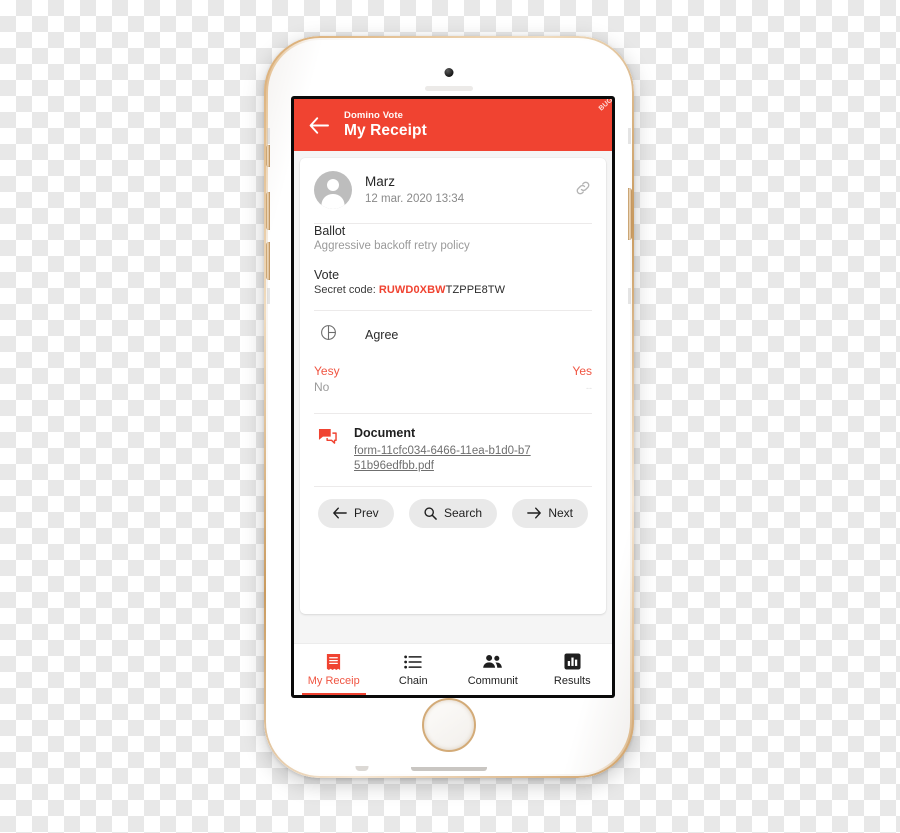 Image resolution: width=900 pixels, height=833 pixels. What do you see at coordinates (463, 513) in the screenshot?
I see `search-button-label: Search` at bounding box center [463, 513].